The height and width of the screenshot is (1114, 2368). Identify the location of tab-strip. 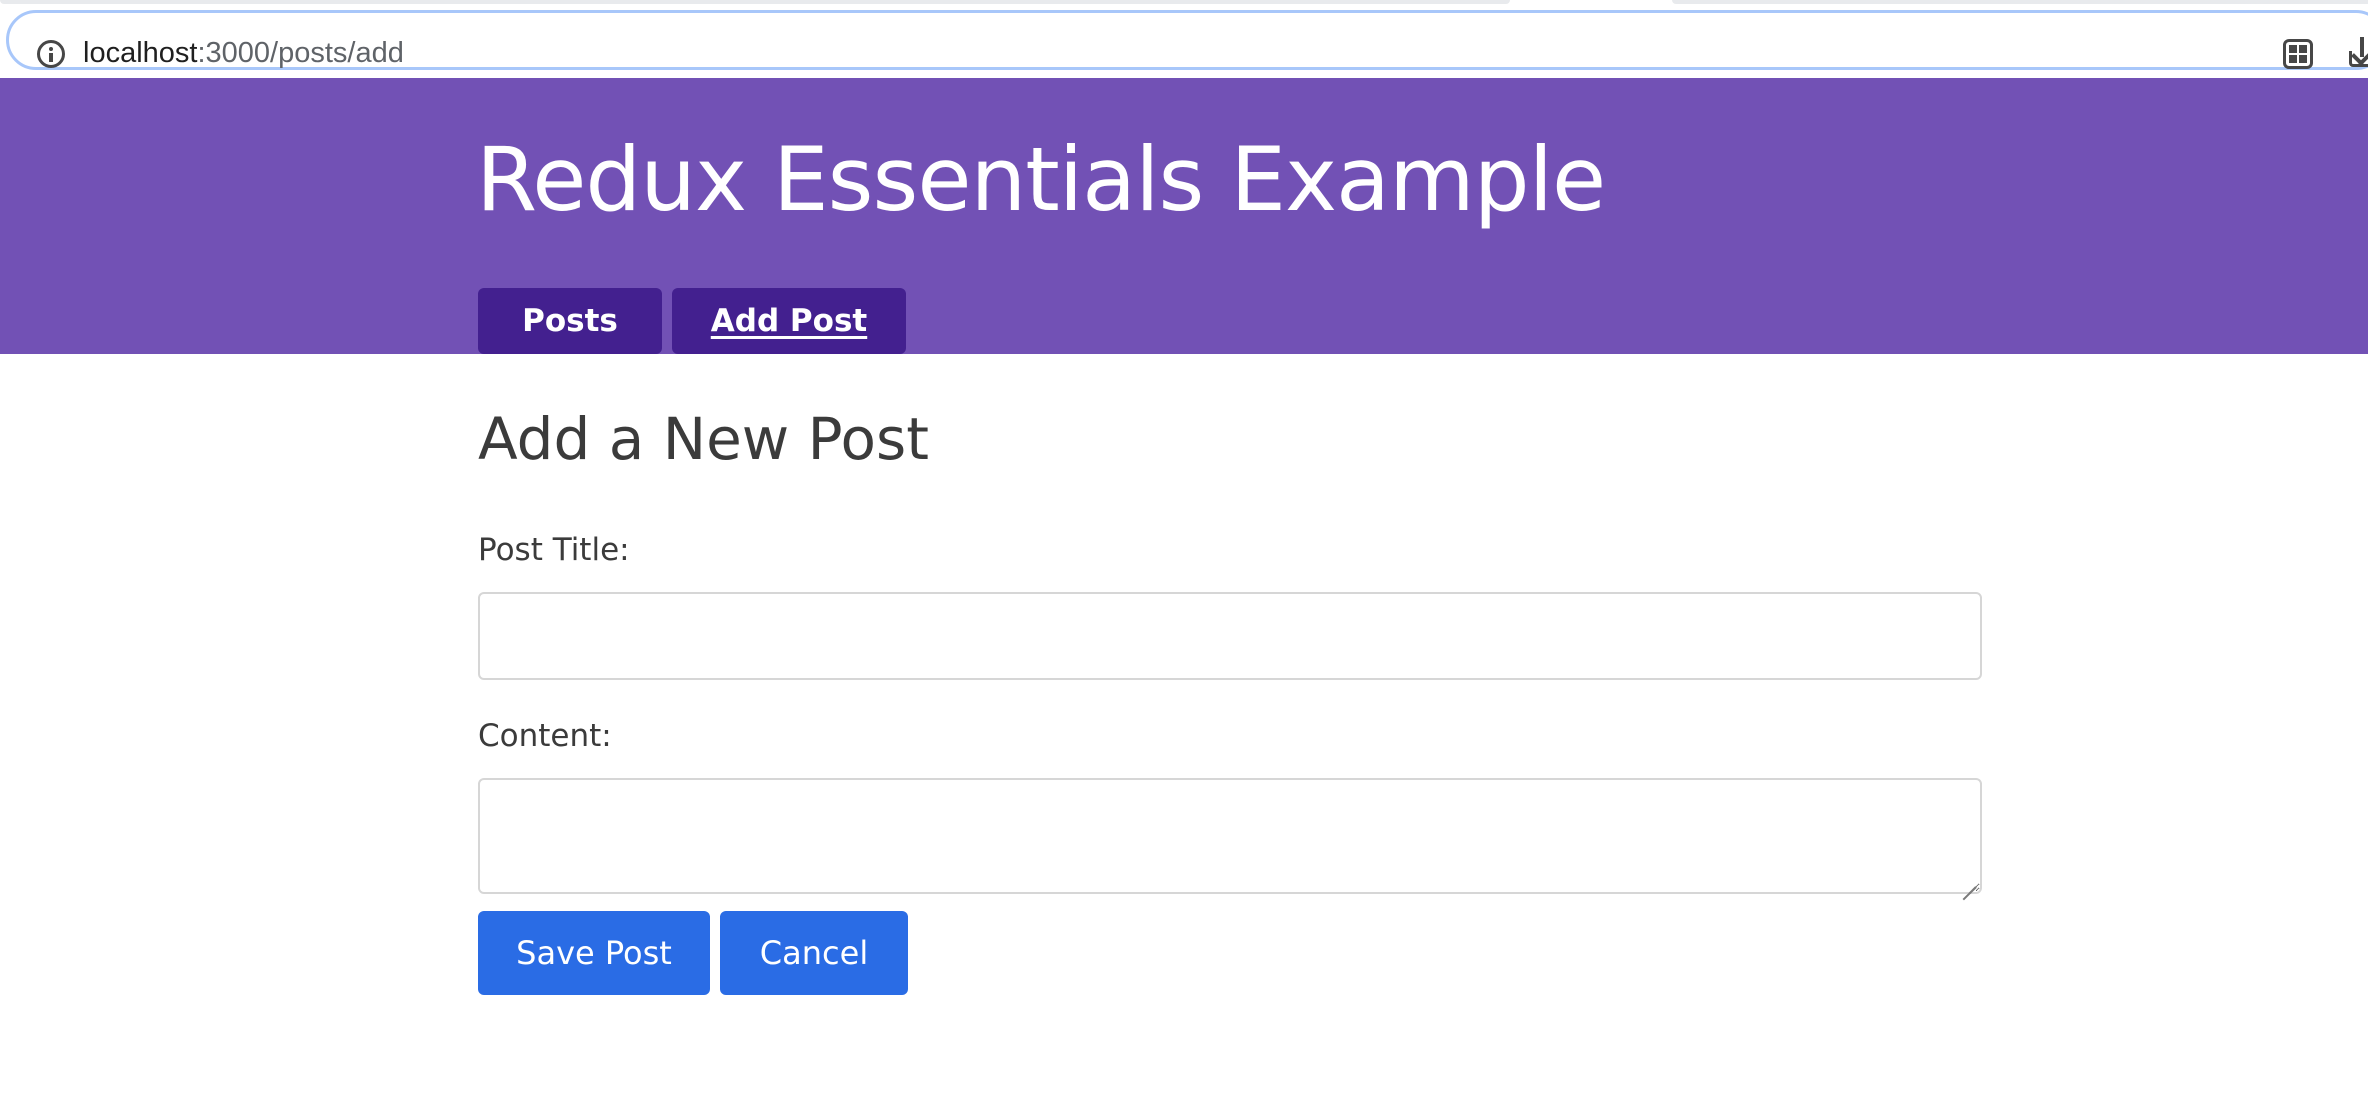
(1184, 3).